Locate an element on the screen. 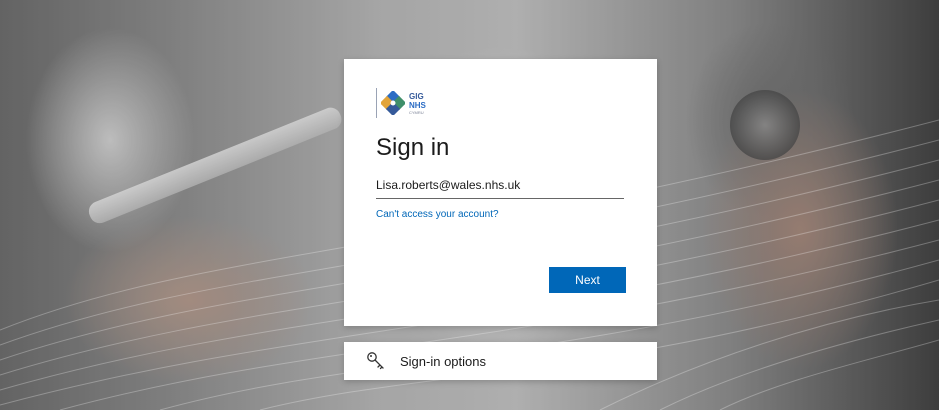 The height and width of the screenshot is (410, 939). logo-text: GIG NHS CYMRU is located at coordinates (417, 103).